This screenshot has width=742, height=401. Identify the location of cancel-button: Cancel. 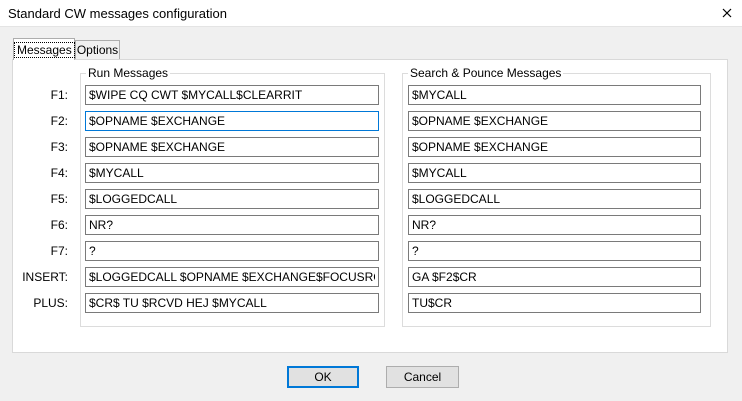
(422, 377).